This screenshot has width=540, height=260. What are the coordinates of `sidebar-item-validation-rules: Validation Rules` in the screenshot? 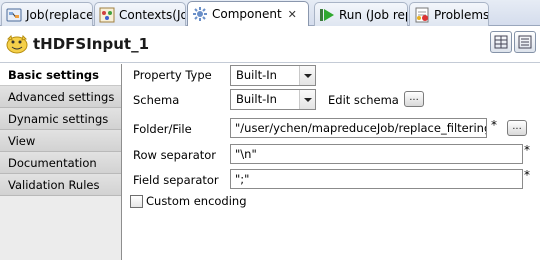 It's located at (60, 185).